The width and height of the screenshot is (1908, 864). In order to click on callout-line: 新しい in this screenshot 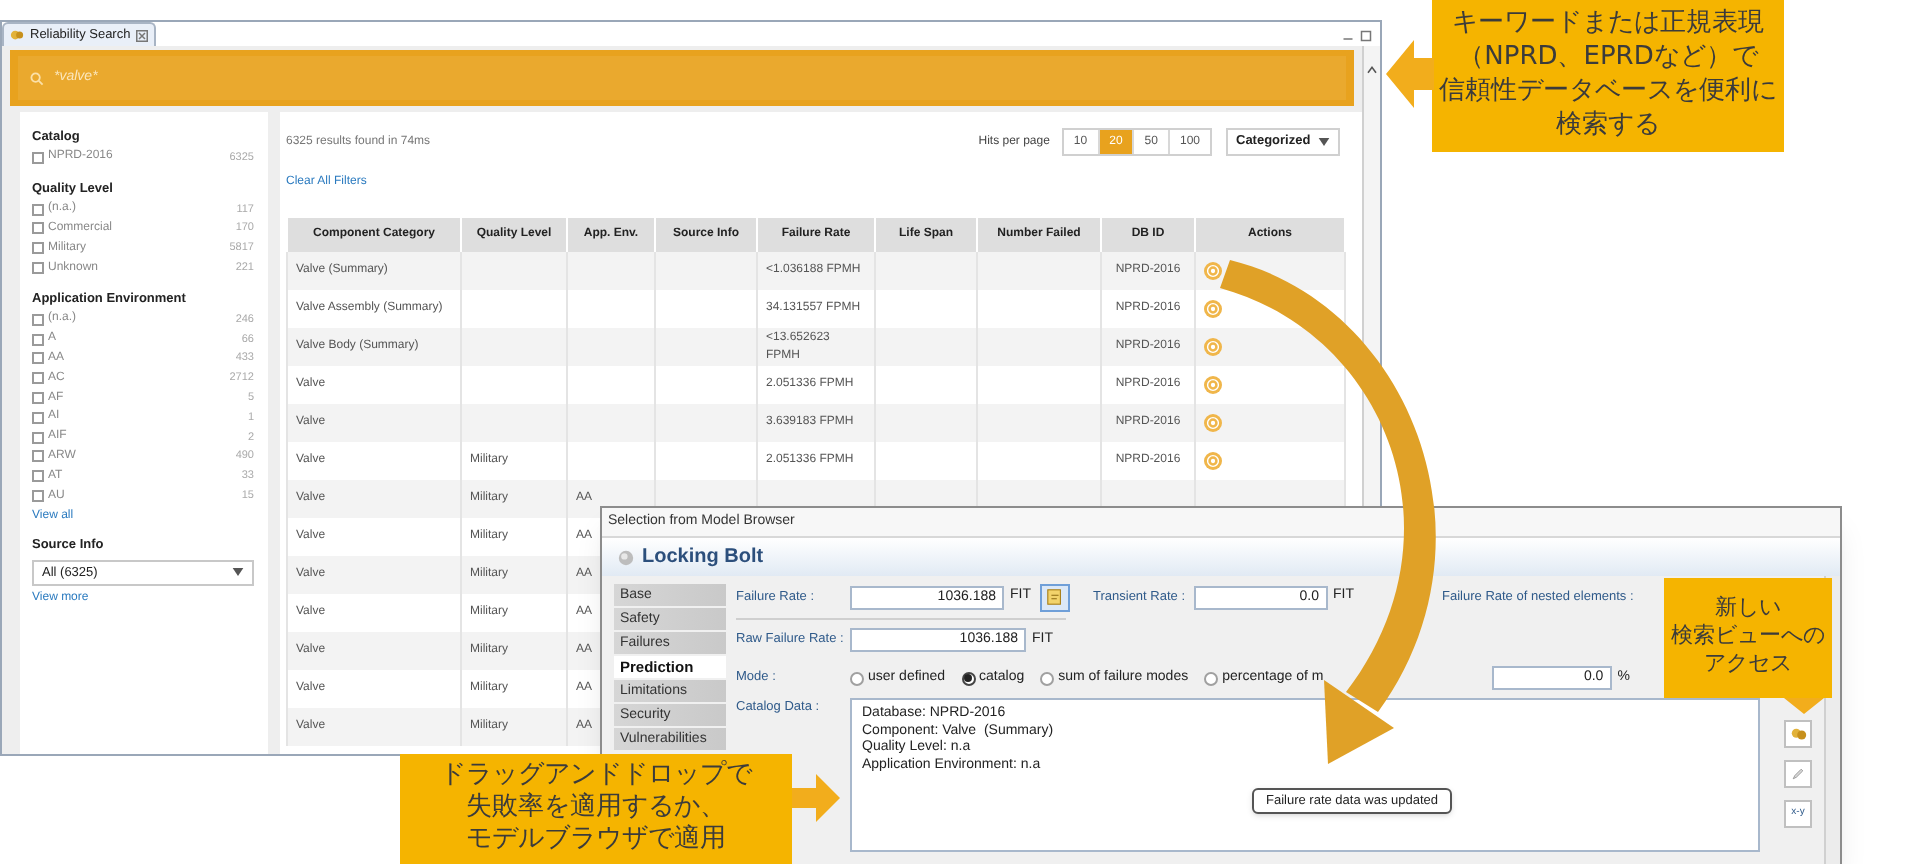, I will do `click(1748, 608)`.